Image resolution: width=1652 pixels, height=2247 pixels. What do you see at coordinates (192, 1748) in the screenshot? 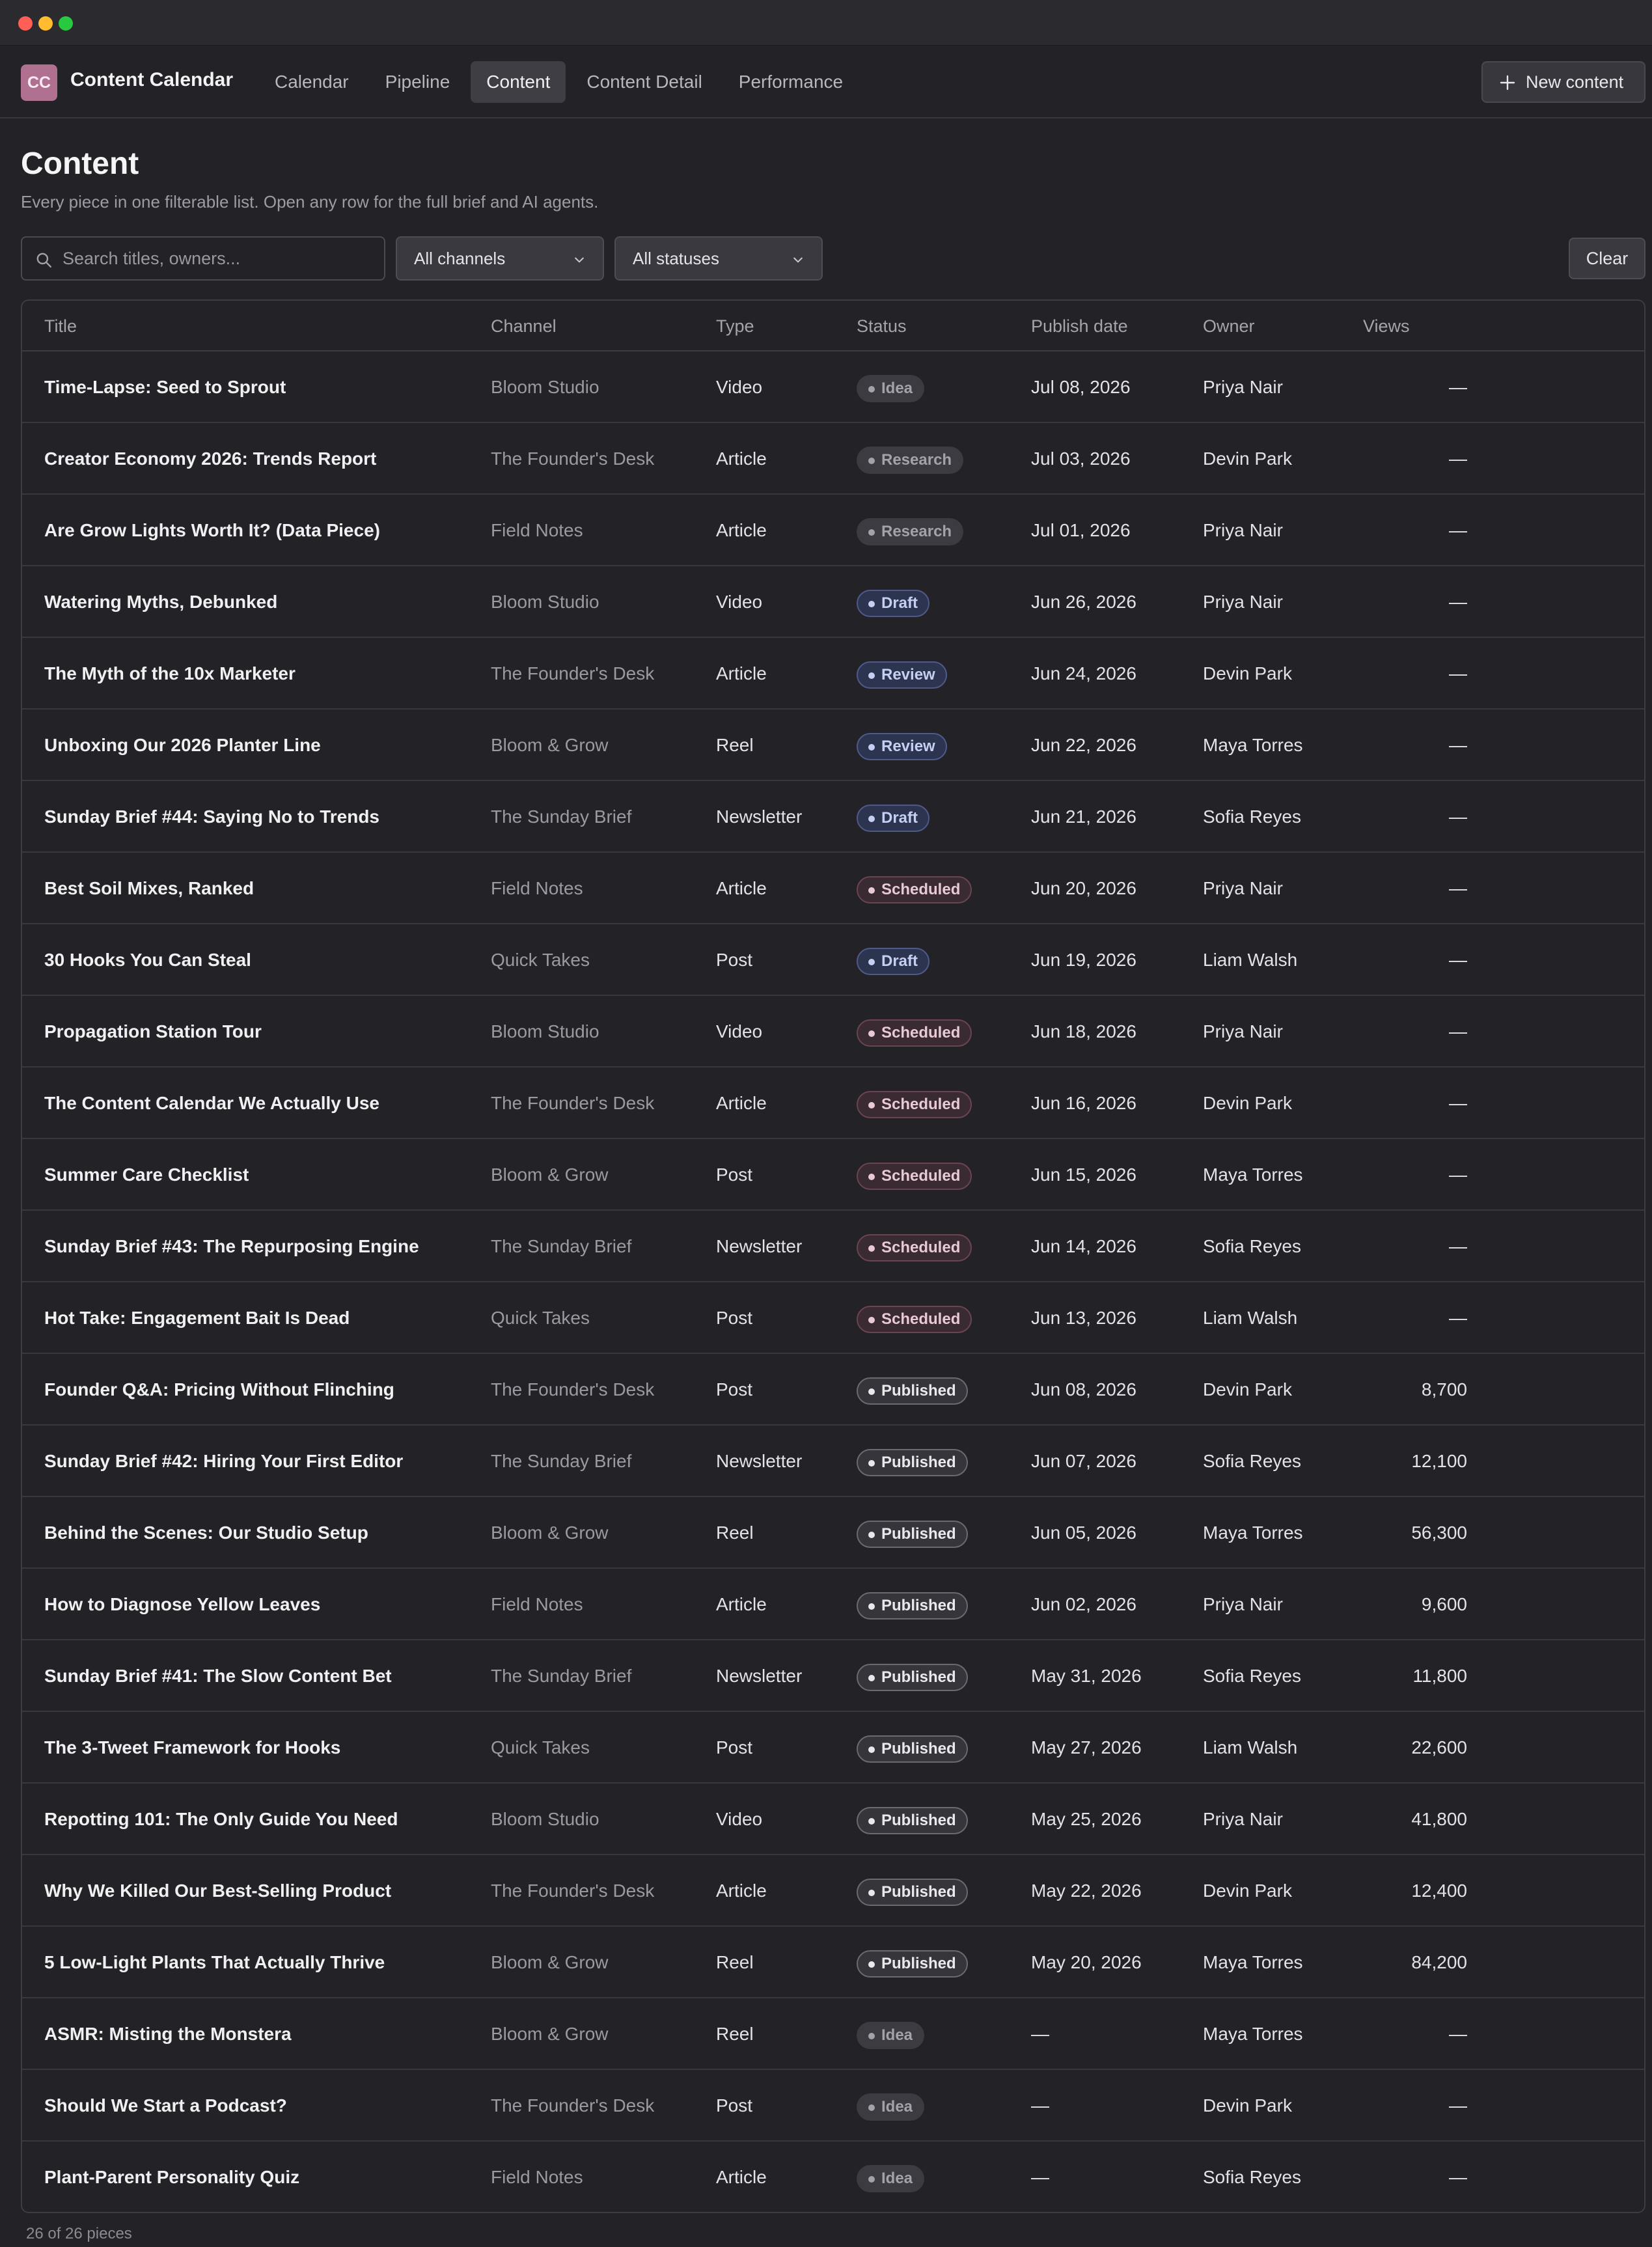
I see `row-title: The 3-Tweet Framework for Hooks` at bounding box center [192, 1748].